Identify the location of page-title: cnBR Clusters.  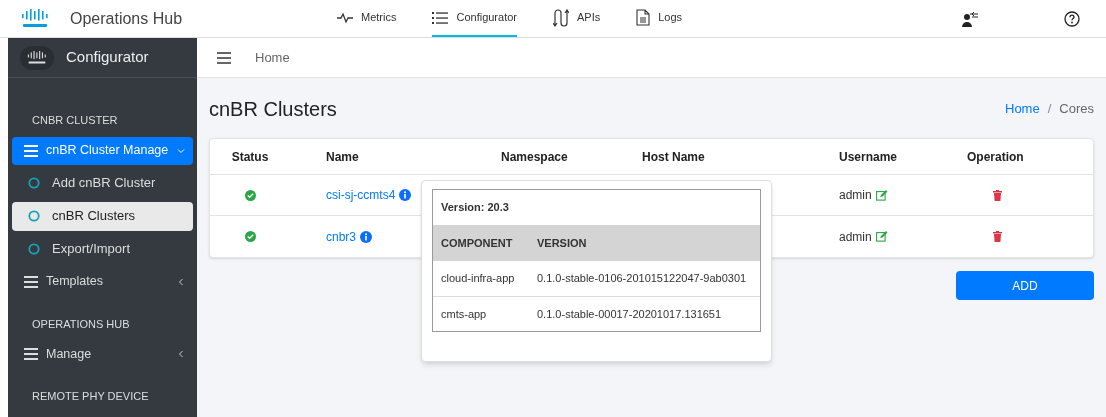
(273, 109).